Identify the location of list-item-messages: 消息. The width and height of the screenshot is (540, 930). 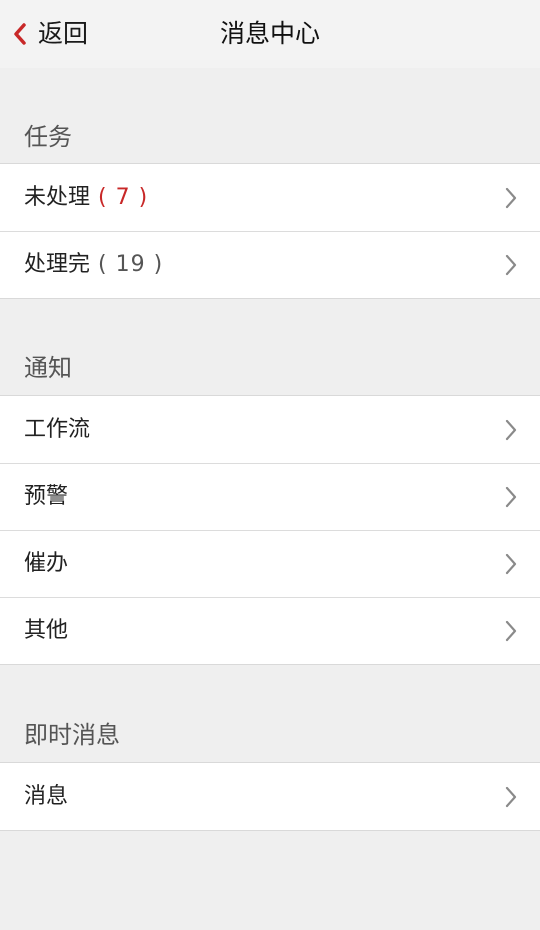
(270, 796).